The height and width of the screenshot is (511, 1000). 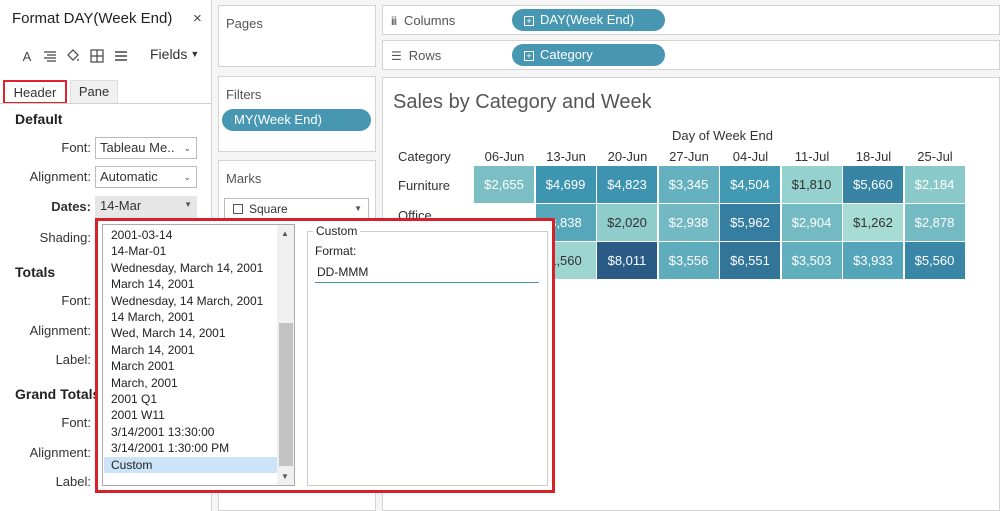 What do you see at coordinates (565, 184) in the screenshot?
I see `heatmap-cell: $4,699` at bounding box center [565, 184].